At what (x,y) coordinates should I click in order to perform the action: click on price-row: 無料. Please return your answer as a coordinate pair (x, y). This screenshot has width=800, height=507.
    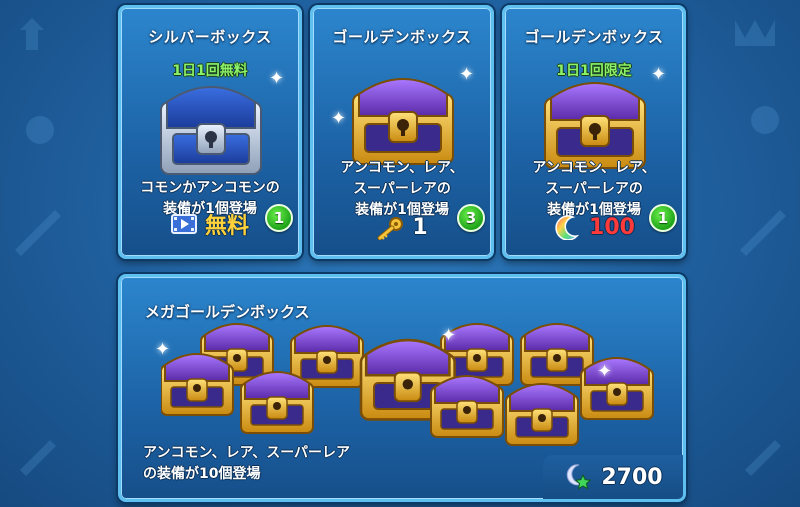
    Looking at the image, I should click on (210, 224).